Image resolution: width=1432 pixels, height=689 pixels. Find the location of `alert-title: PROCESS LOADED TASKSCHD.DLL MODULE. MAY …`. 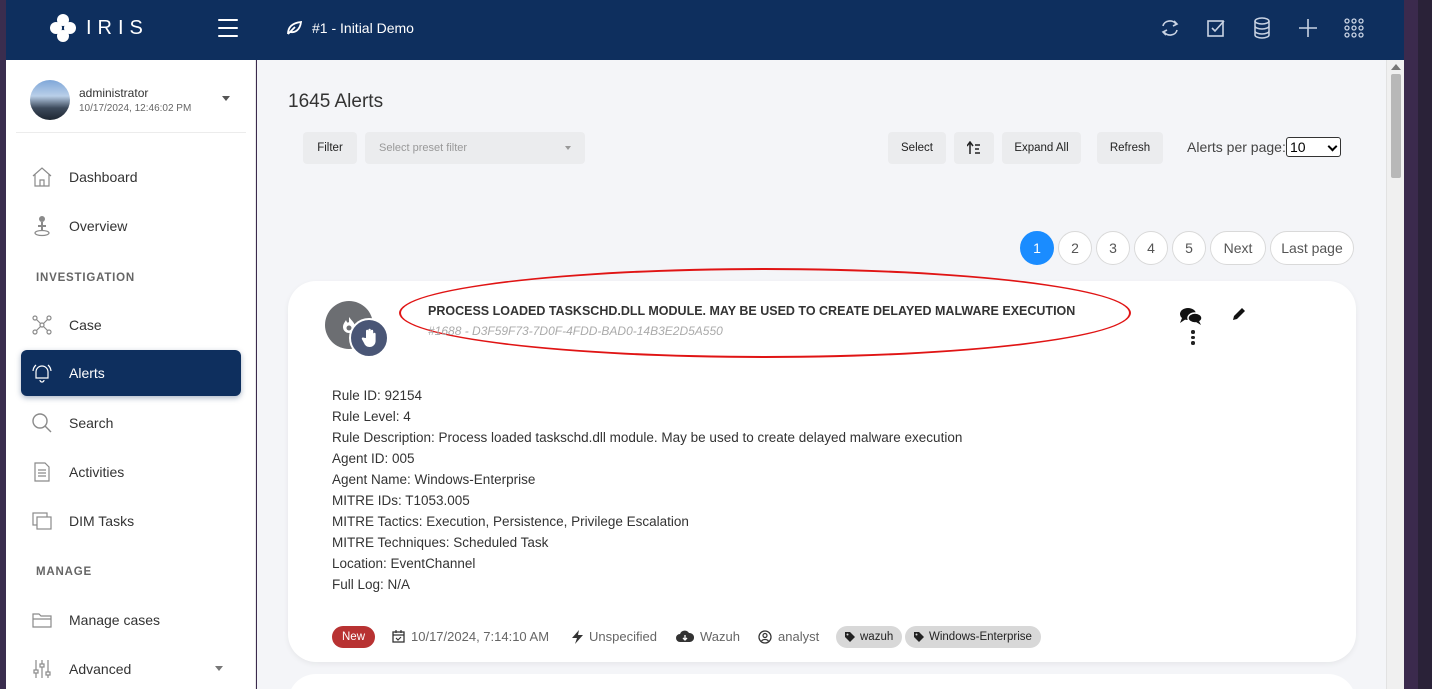

alert-title: PROCESS LOADED TASKSCHD.DLL MODULE. MAY … is located at coordinates (751, 311).